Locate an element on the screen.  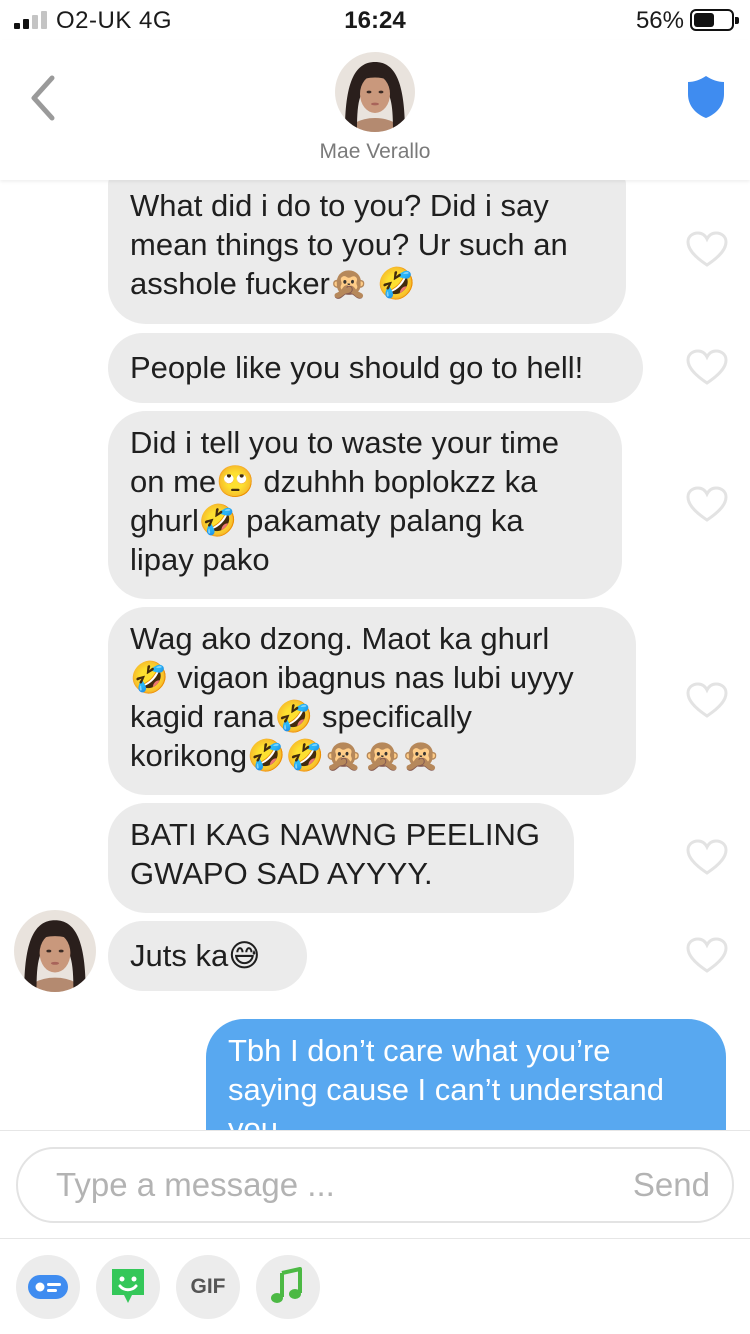
message-line: Wag ako dzong. Maot ka ghurl is located at coordinates (340, 638).